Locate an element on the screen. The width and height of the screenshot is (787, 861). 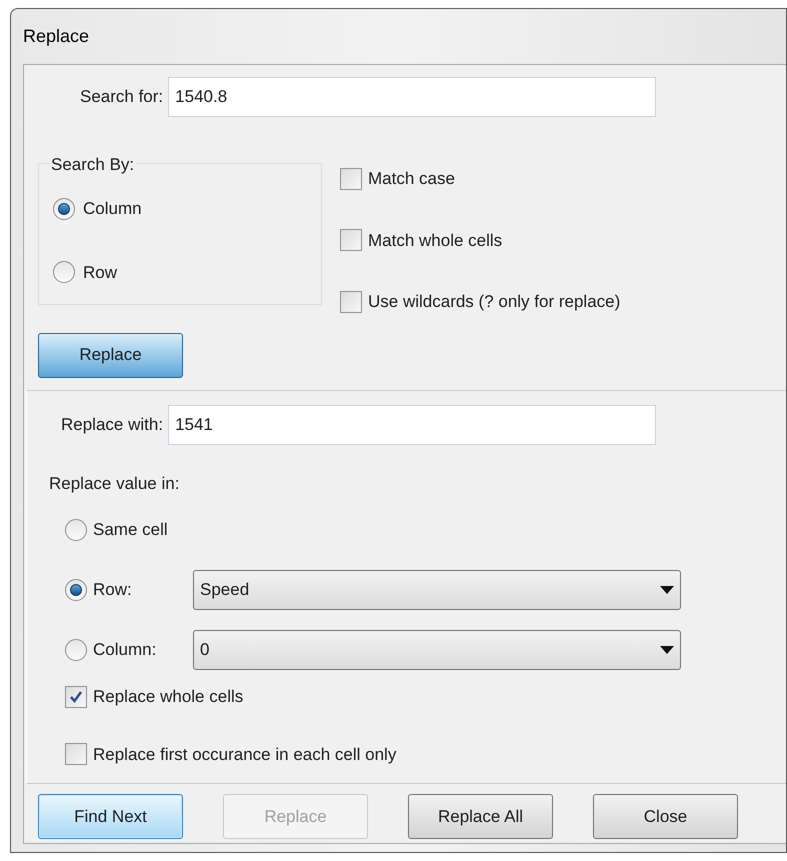
dialog-button: Replace All is located at coordinates (480, 816).